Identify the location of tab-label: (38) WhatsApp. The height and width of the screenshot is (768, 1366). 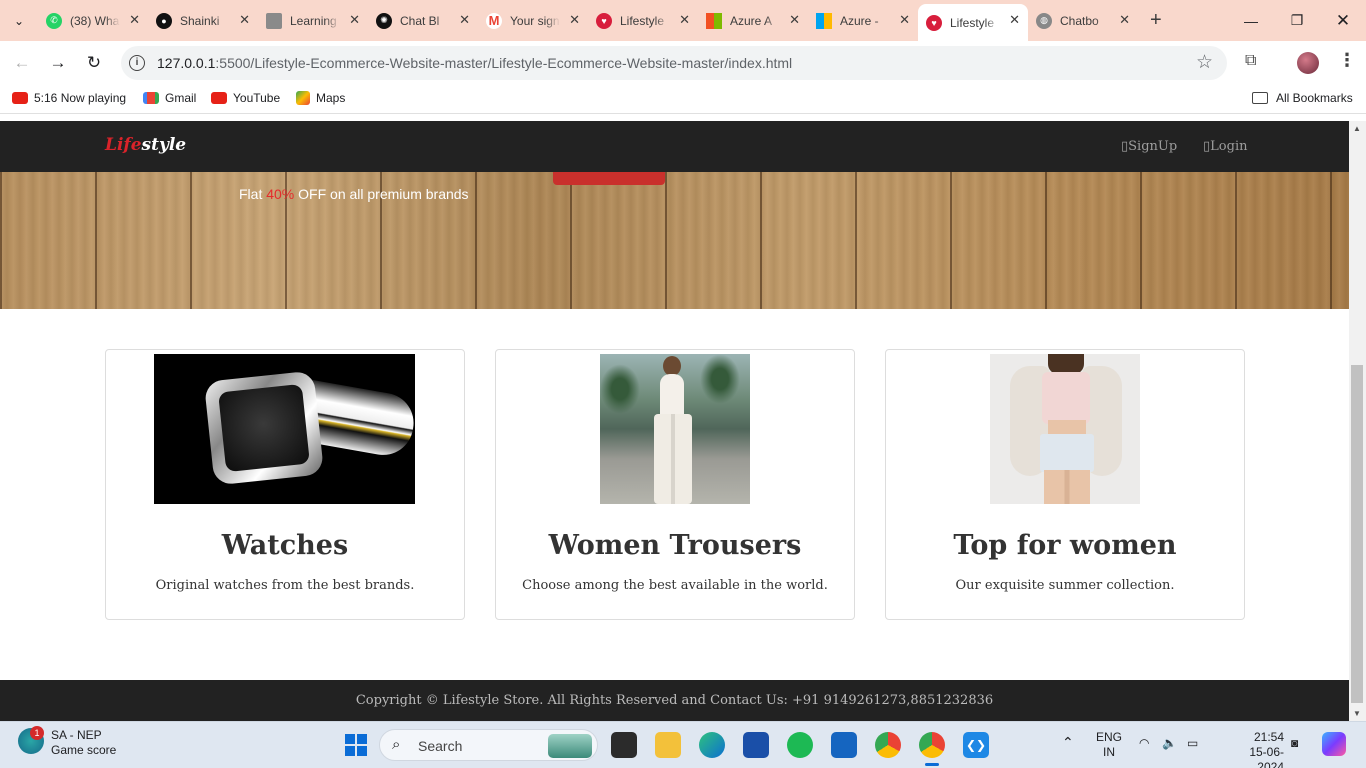
(95, 20).